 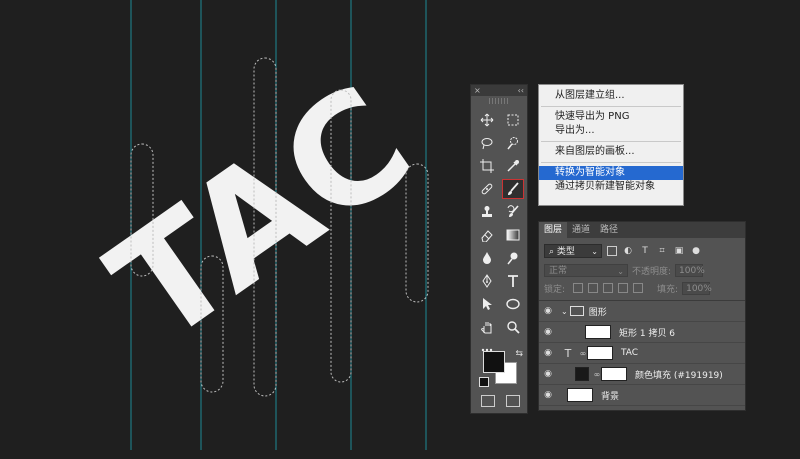 I want to click on layer-name: 矩形 1 拷贝 6, so click(x=647, y=333).